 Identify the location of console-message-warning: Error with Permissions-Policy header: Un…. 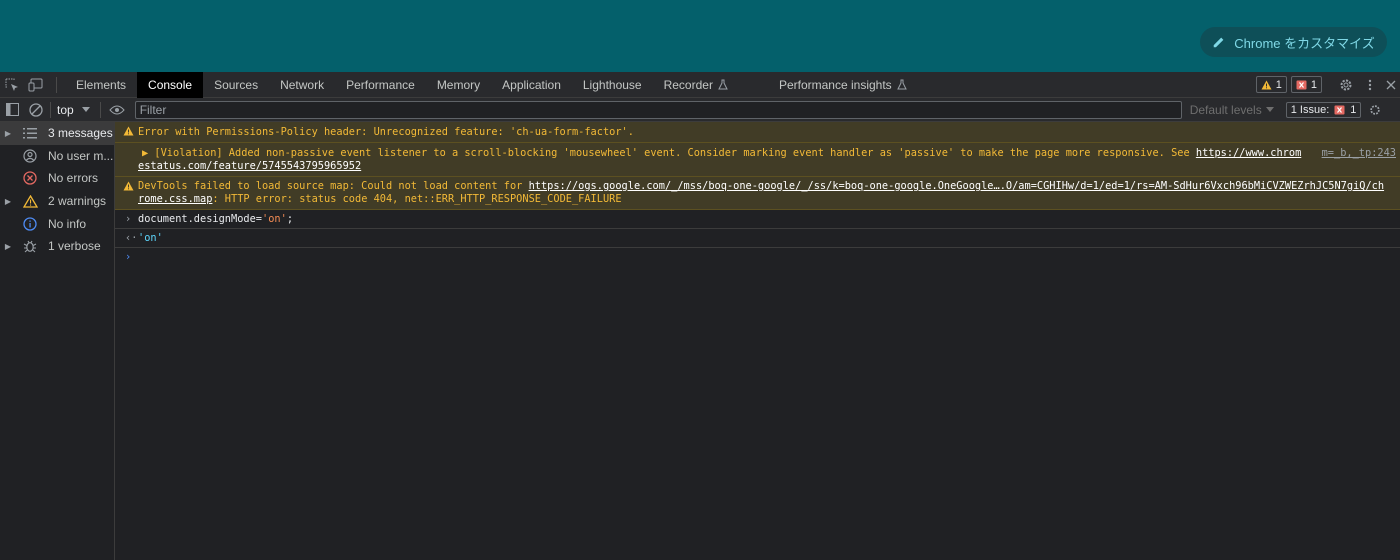
(757, 132).